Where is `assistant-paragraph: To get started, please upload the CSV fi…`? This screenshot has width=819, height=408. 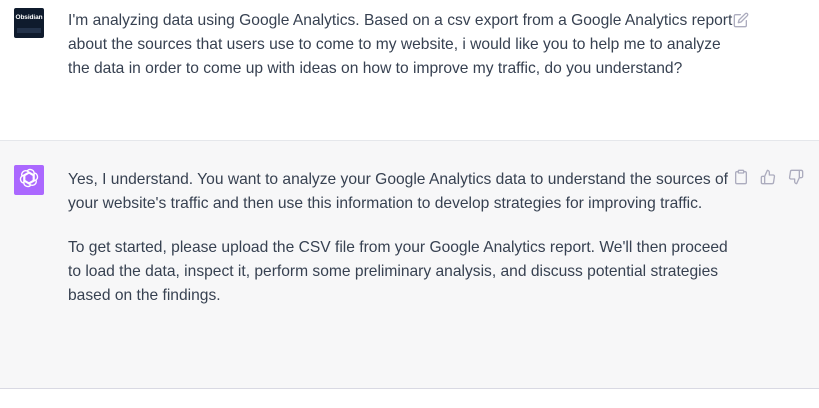 assistant-paragraph: To get started, please upload the CSV fi… is located at coordinates (398, 271).